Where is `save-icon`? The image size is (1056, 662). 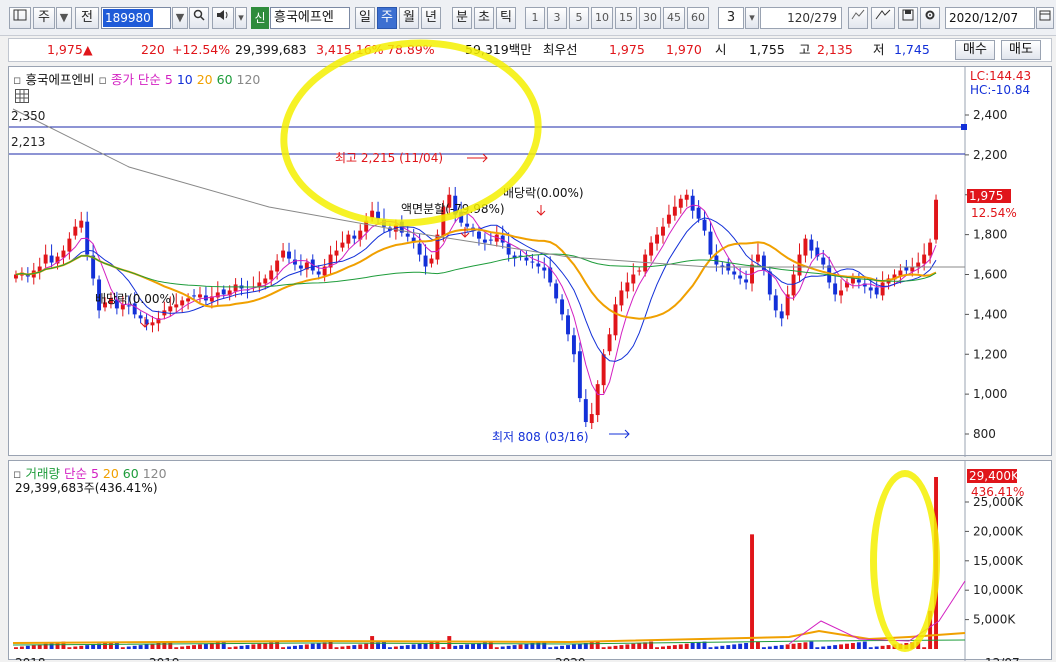
save-icon is located at coordinates (908, 18).